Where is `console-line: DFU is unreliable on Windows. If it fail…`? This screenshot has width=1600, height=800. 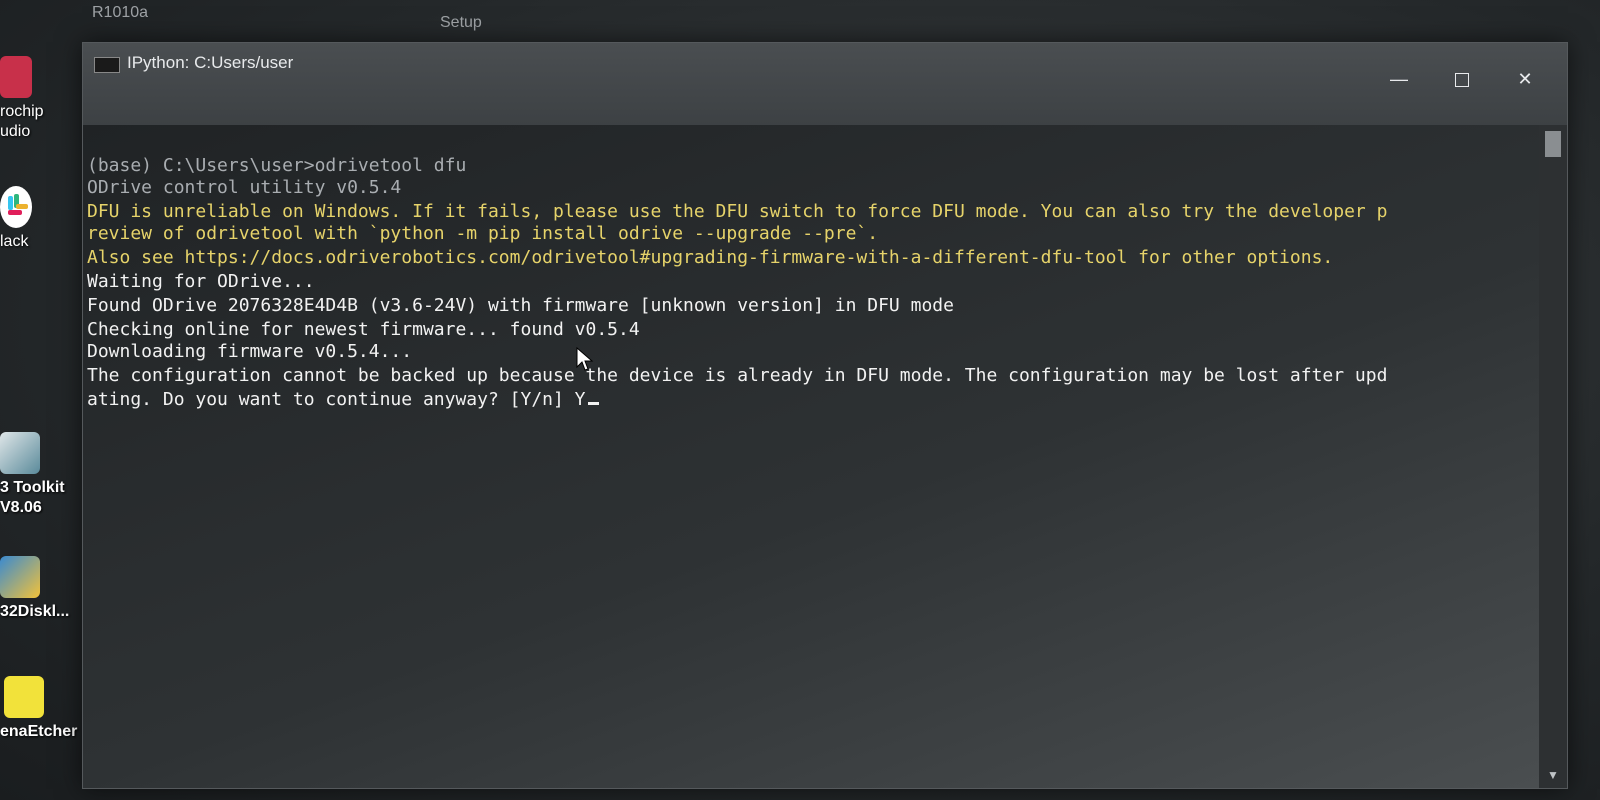 console-line: DFU is unreliable on Windows. If it fail… is located at coordinates (737, 211).